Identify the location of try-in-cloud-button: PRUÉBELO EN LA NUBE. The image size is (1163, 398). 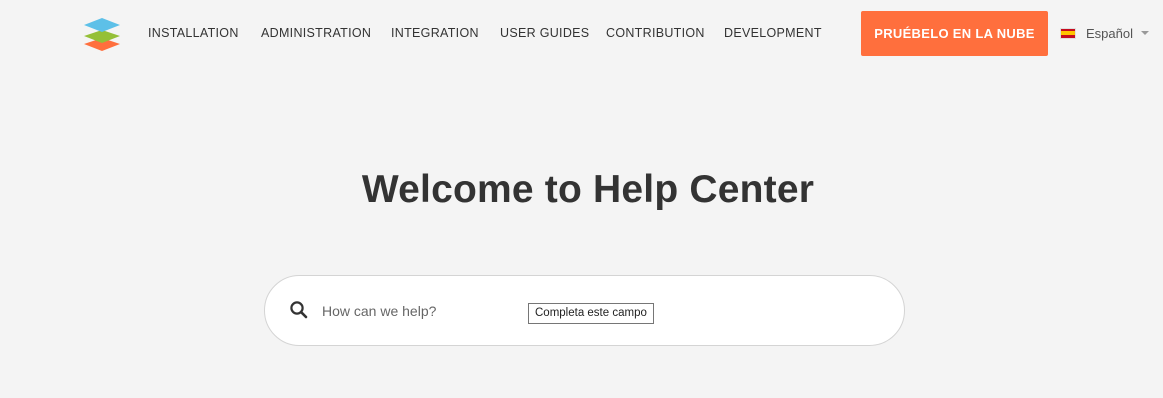
(954, 33).